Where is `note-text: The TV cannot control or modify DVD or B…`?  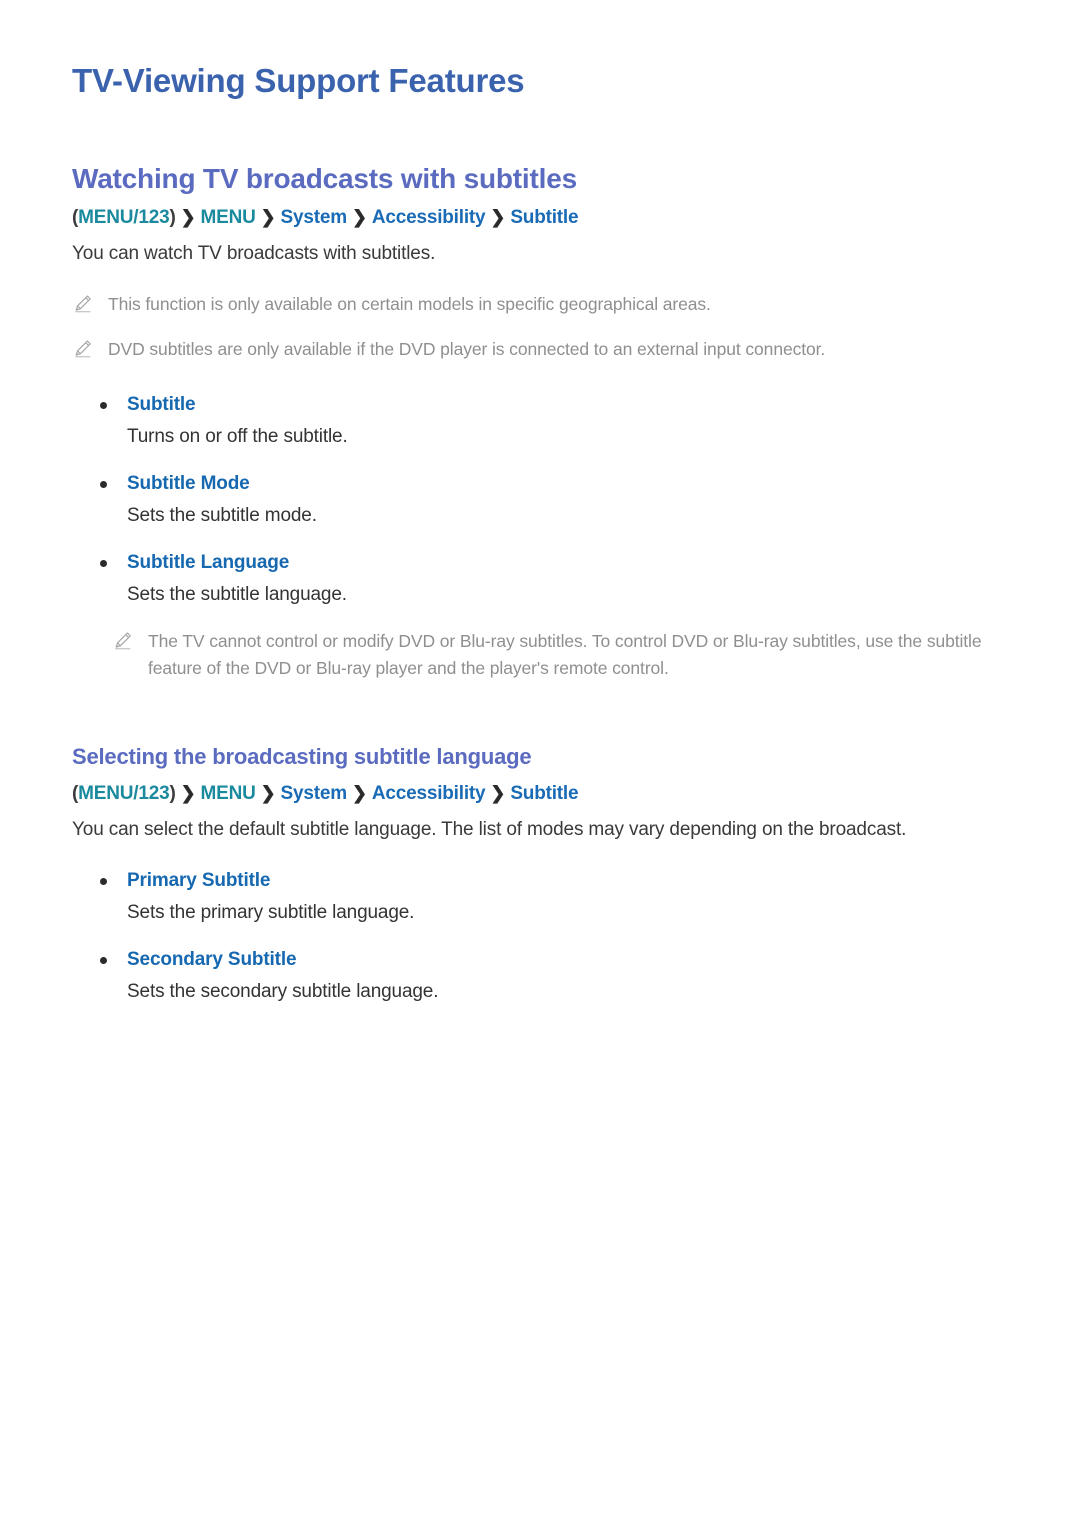 note-text: The TV cannot control or modify DVD or B… is located at coordinates (565, 654).